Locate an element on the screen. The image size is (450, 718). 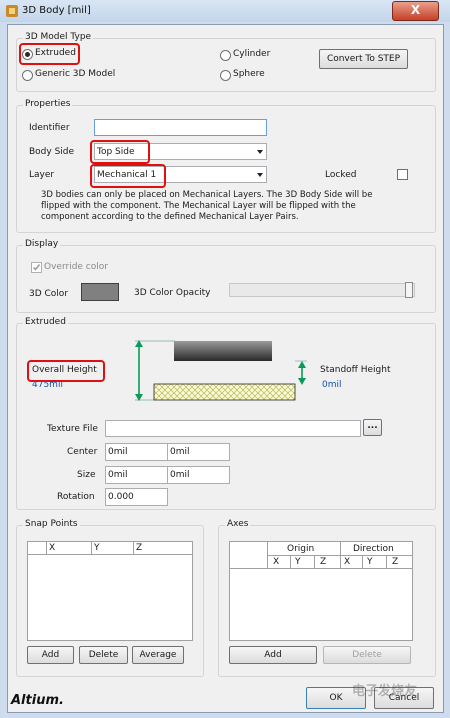
snap-points-group: Snap Points X Y Z Add Delete Average is located at coordinates (110, 598).